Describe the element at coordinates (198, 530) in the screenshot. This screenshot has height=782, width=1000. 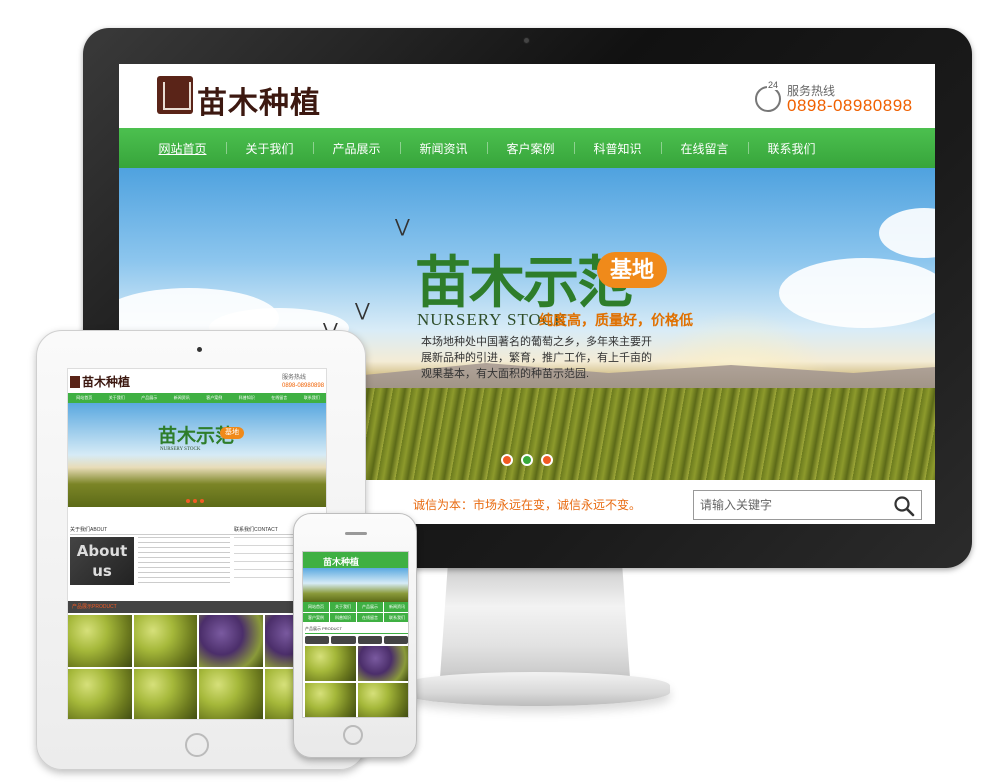
I see `tablet-section-headings: 关于我们ABOUT 联系我们CONTACT` at that location.